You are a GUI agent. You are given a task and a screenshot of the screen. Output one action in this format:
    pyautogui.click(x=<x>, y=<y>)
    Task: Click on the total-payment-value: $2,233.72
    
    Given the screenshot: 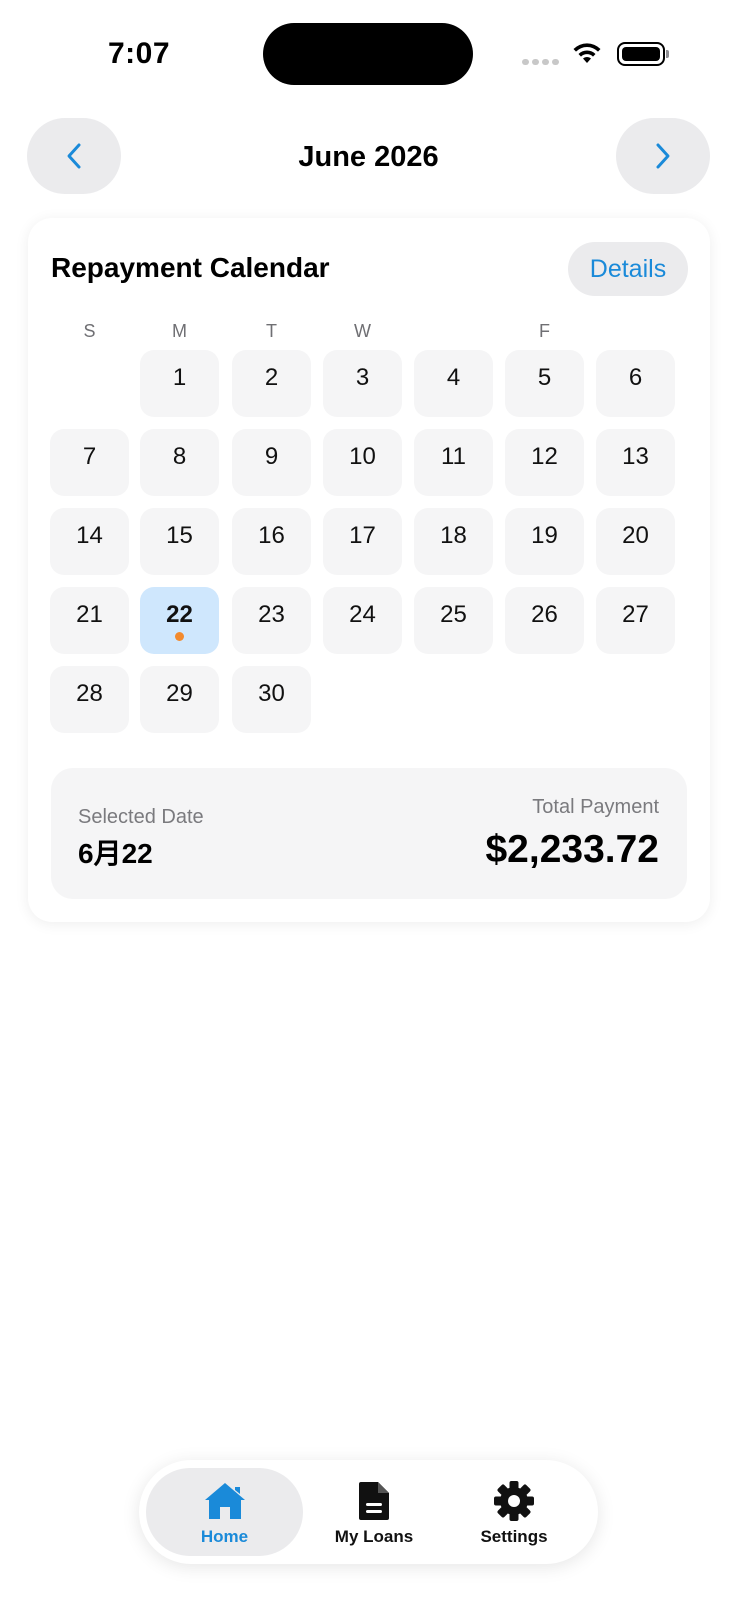 What is the action you would take?
    pyautogui.click(x=572, y=849)
    